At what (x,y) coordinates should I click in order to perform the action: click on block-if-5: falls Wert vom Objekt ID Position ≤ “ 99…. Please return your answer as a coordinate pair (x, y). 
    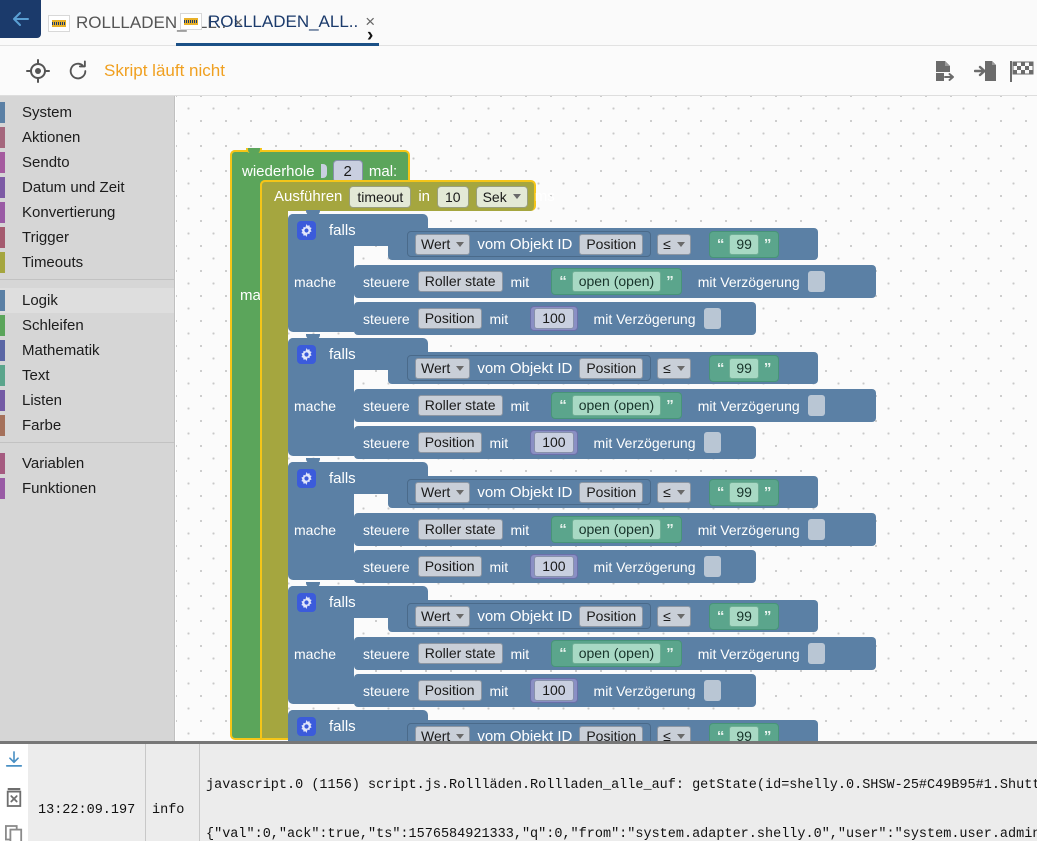
    Looking at the image, I should click on (568, 725).